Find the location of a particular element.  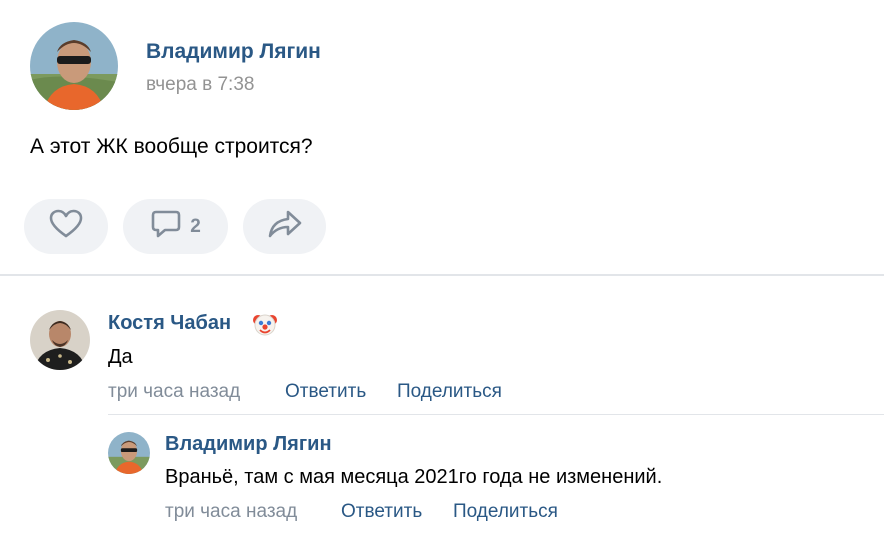

share-arrow-icon is located at coordinates (285, 226).